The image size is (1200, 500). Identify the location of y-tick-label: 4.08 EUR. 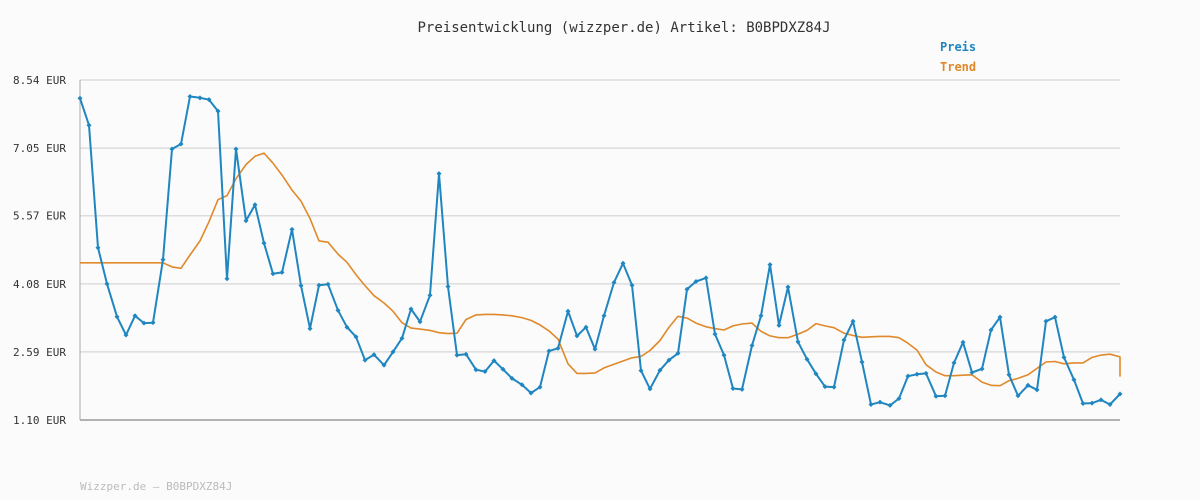
(39, 284).